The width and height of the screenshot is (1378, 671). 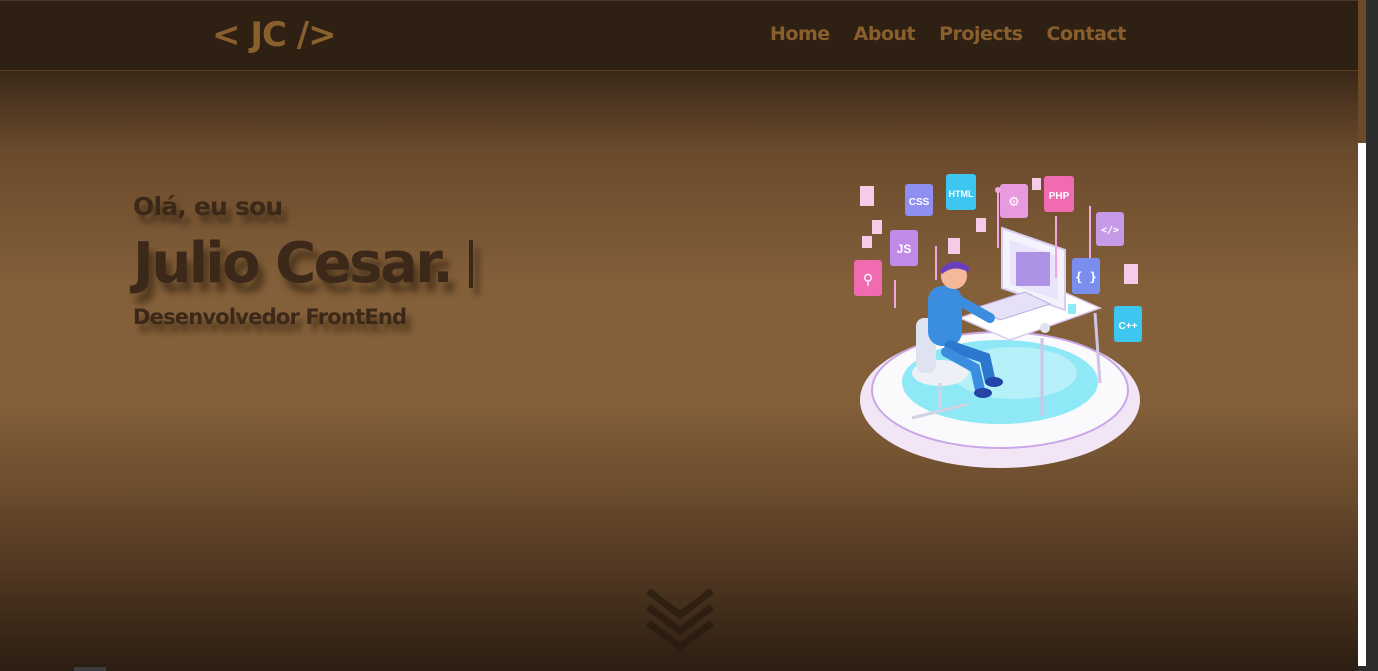 I want to click on badge-php-label: PHP, so click(x=1059, y=196).